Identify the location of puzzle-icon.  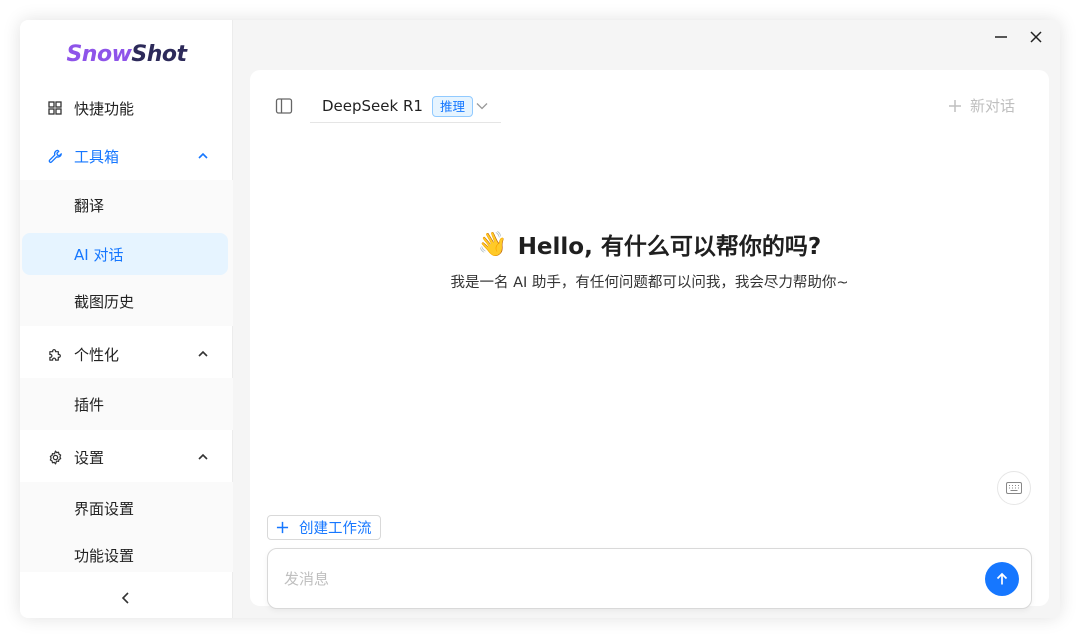
(55, 354).